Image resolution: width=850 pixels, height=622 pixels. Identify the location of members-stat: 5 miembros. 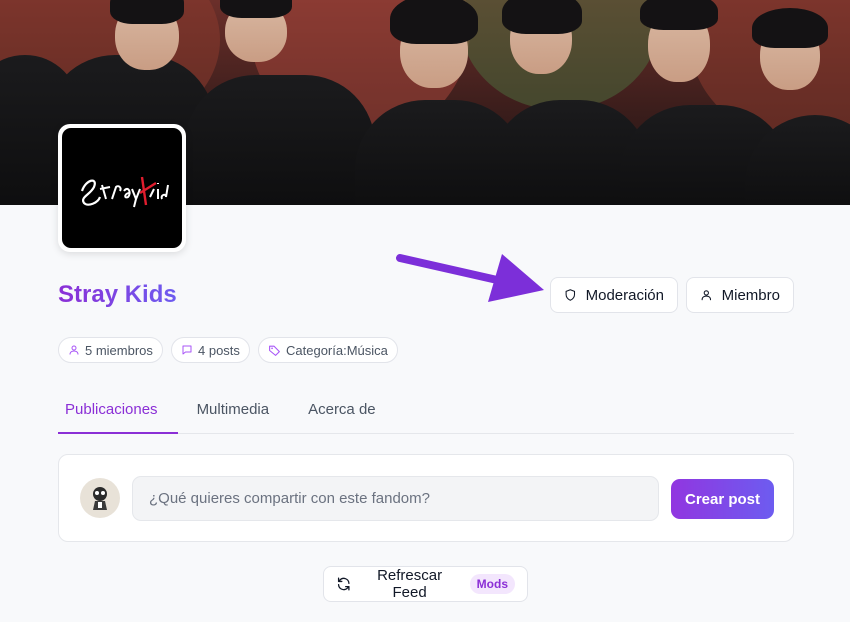
(110, 350).